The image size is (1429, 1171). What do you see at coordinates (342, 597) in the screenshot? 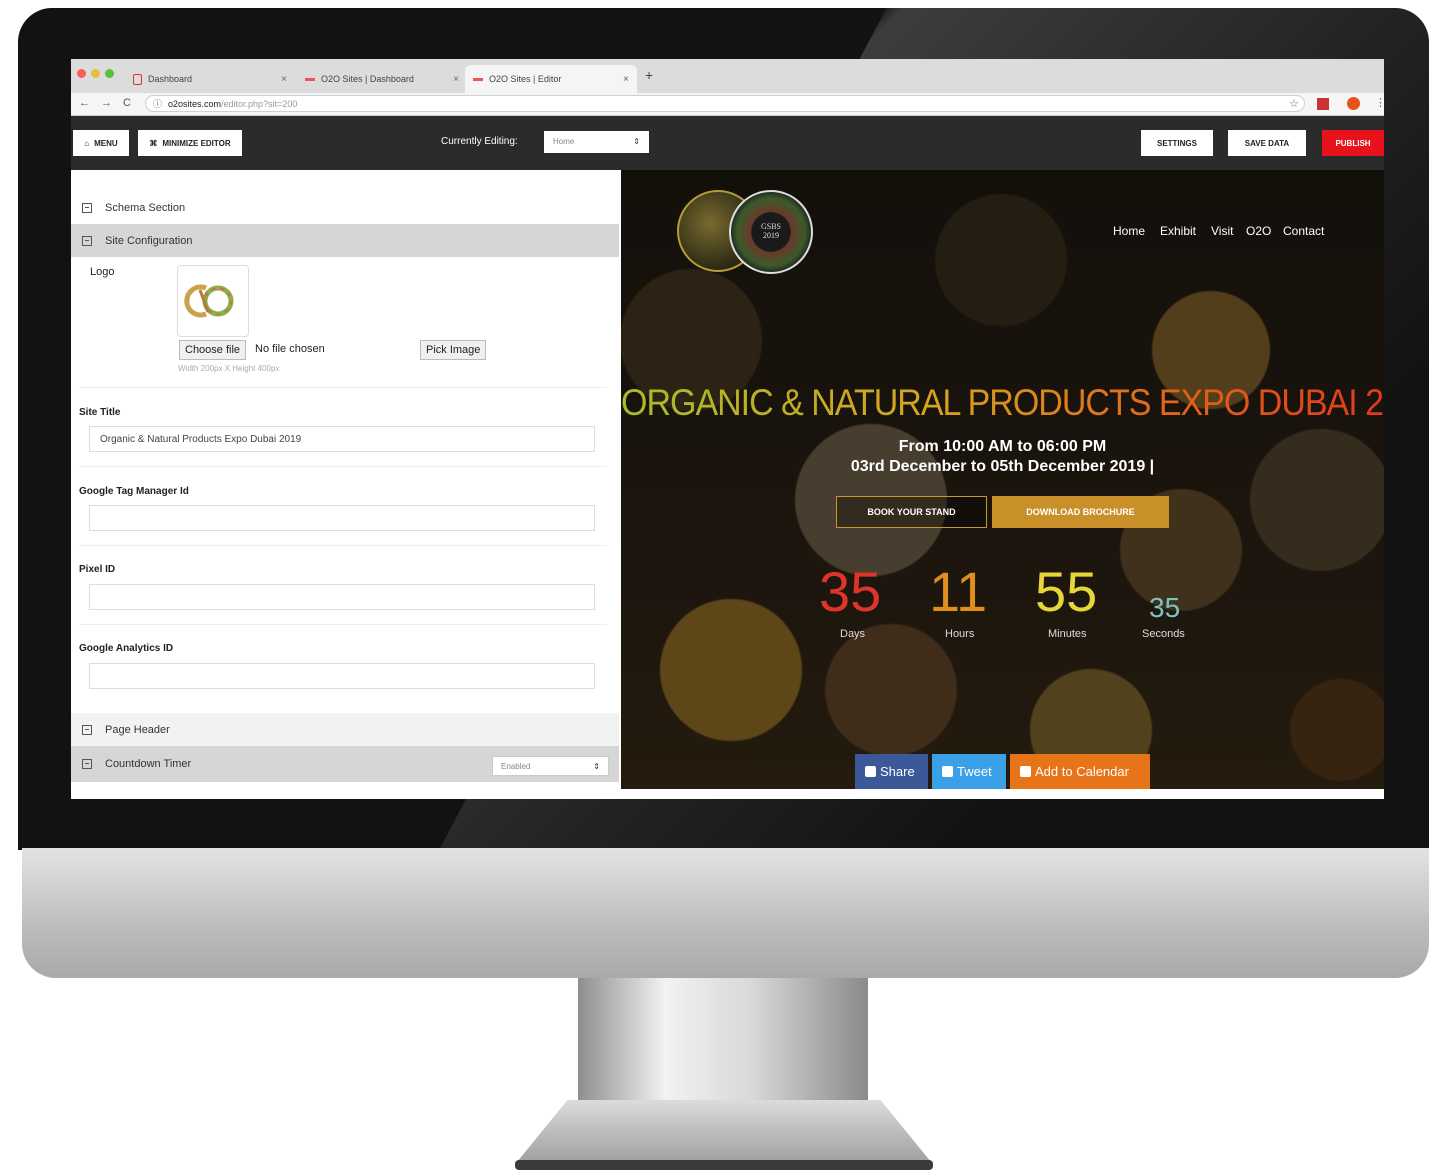
I see `pixel-id-input` at bounding box center [342, 597].